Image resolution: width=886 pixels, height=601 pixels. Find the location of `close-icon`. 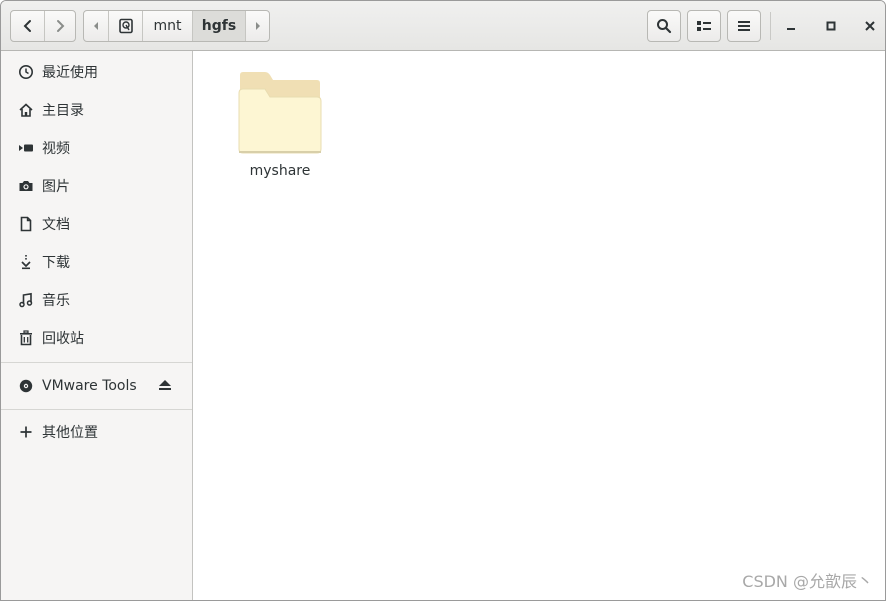

close-icon is located at coordinates (870, 26).